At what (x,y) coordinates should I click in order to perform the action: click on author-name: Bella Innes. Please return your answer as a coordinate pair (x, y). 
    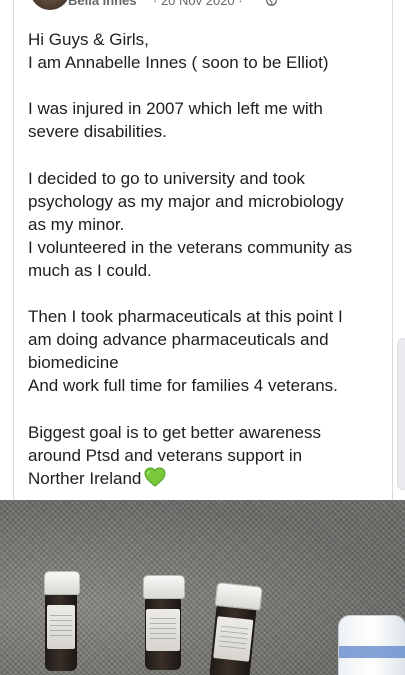
    Looking at the image, I should click on (102, 4).